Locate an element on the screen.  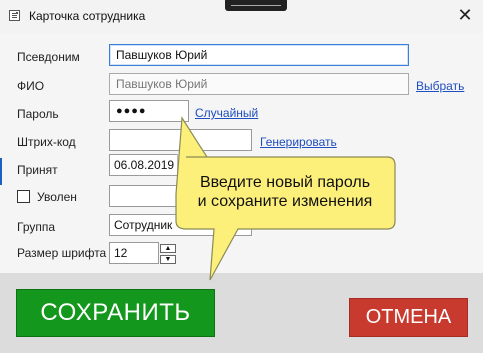
fired-checkbox is located at coordinates (23, 196).